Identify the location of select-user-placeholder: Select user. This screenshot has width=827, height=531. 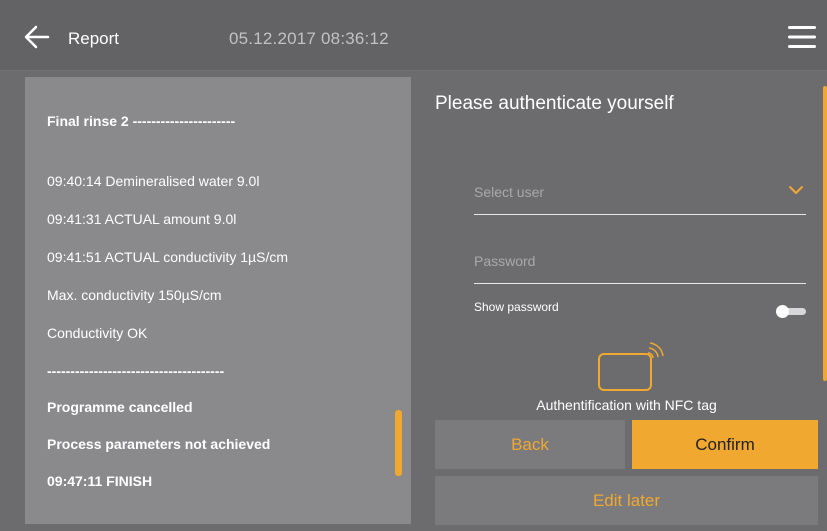
(509, 192).